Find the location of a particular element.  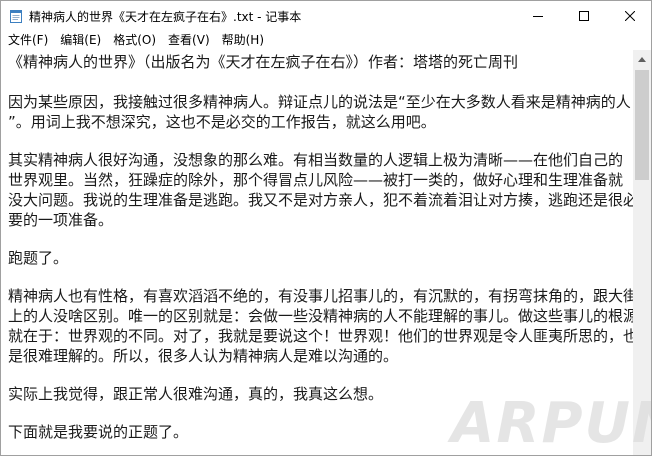

text-line: 《精神病人的世界》（出版名为《天才在左疯子在右》）作者：塔塔的死亡周刊 is located at coordinates (263, 62).